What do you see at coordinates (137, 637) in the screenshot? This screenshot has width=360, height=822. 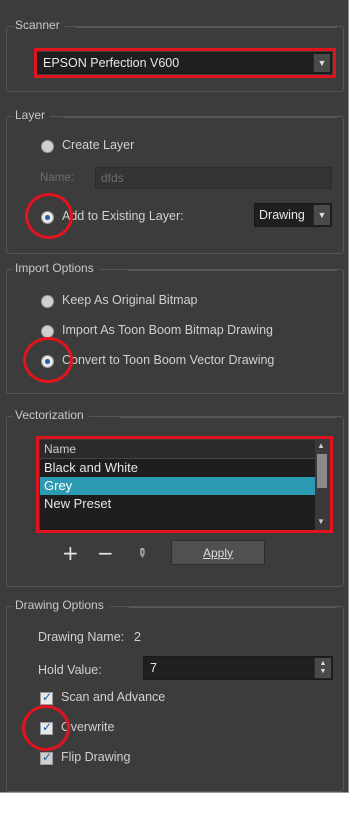 I see `drawing-name-value: 2` at bounding box center [137, 637].